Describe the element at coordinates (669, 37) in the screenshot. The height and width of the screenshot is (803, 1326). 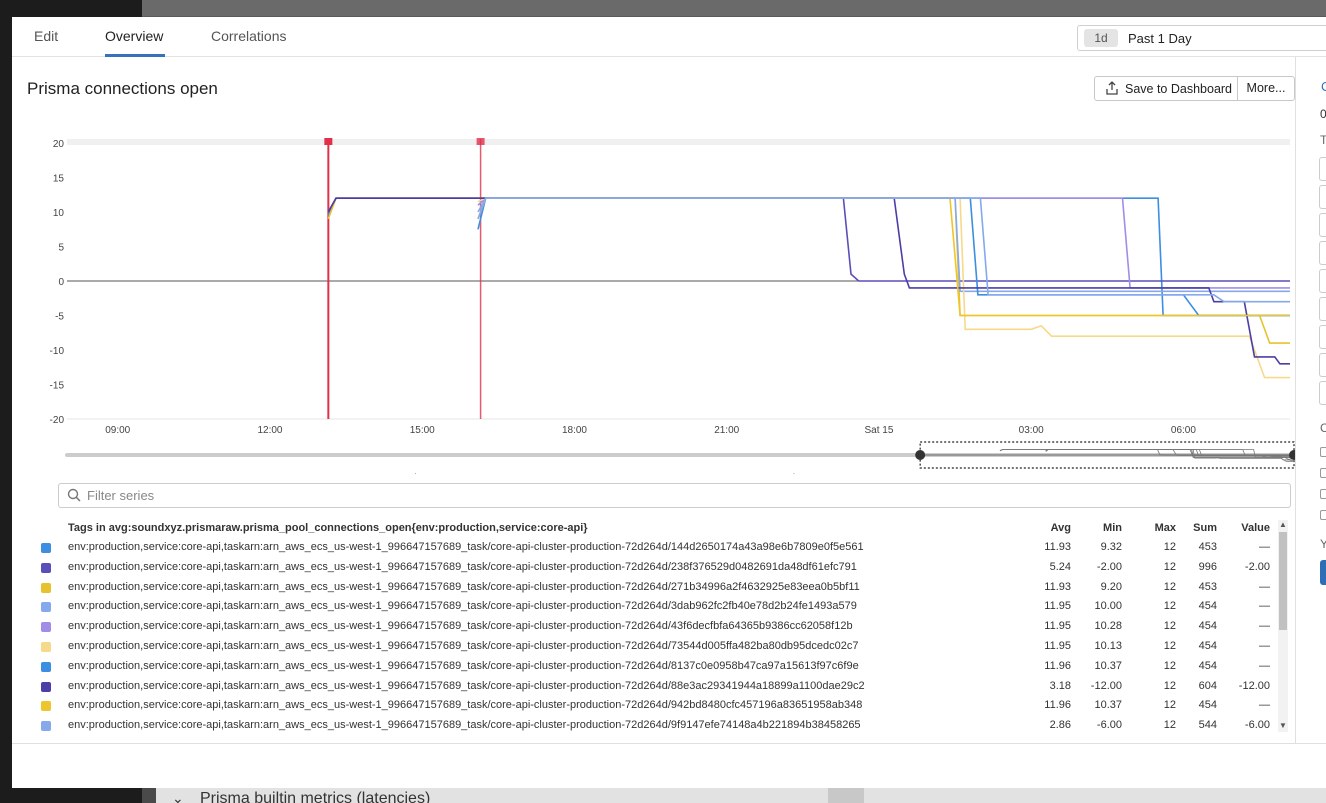
I see `modal-tabs: Edit Overview Correlations 1d Past 1 Day` at that location.